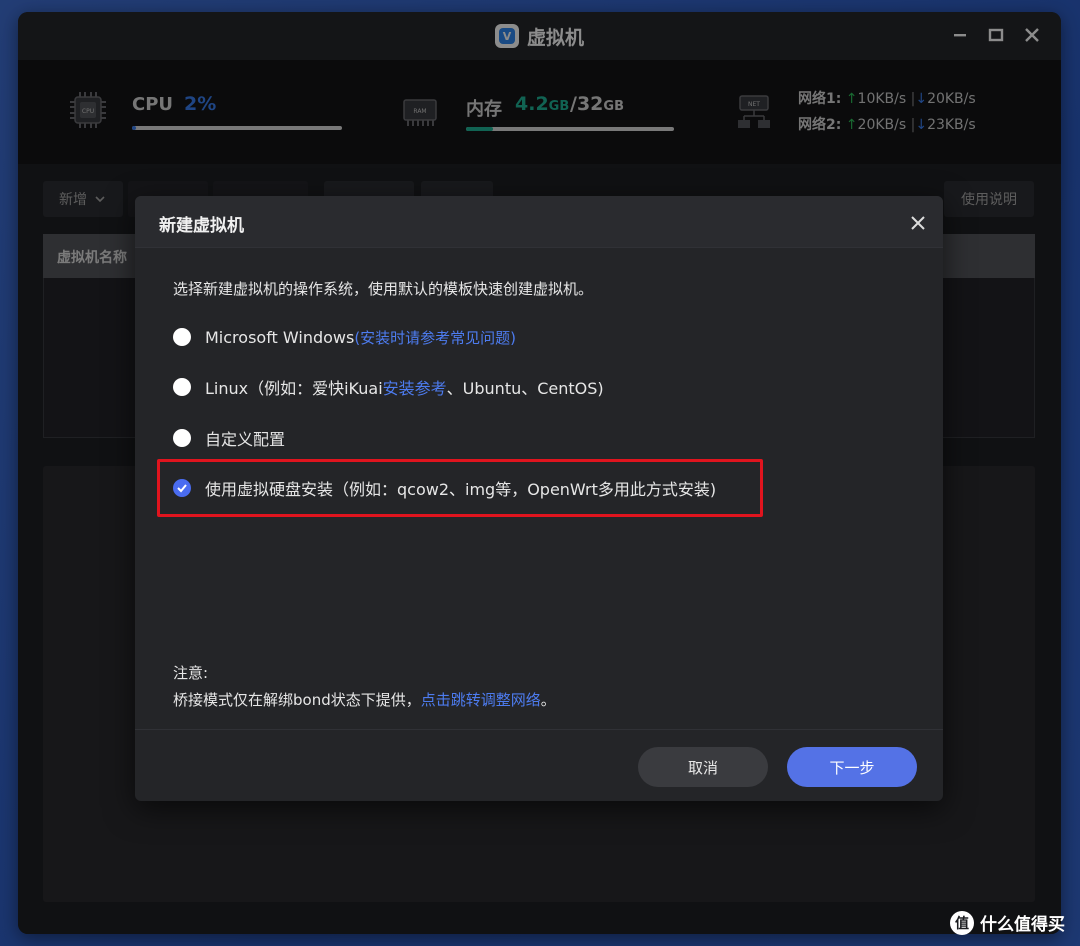  Describe the element at coordinates (1022, 925) in the screenshot. I see `watermark-text: 什么值得买` at that location.